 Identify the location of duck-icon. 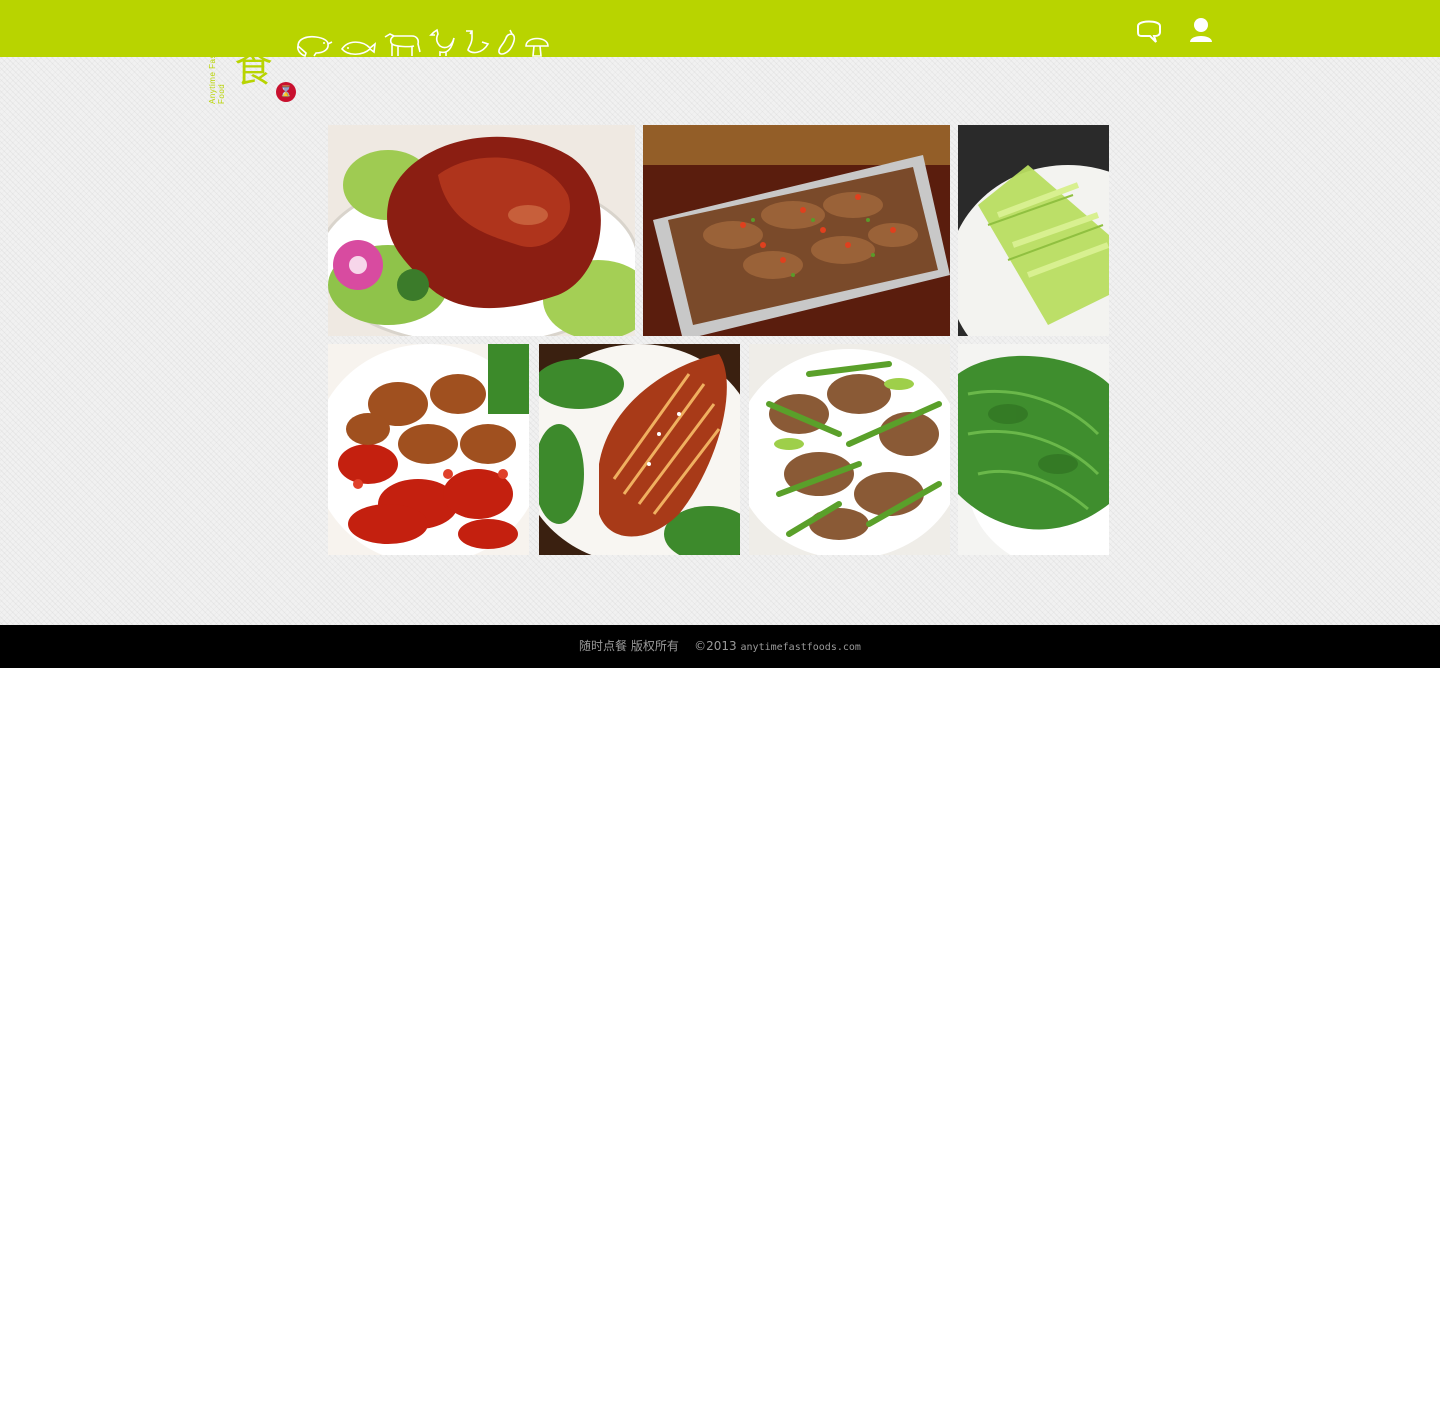
(476, 43).